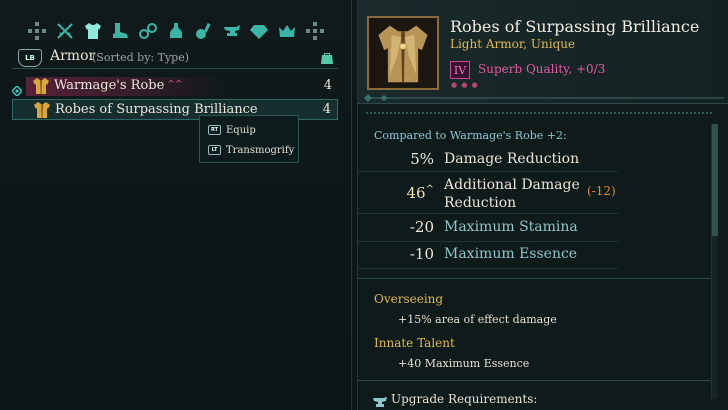  Describe the element at coordinates (464, 399) in the screenshot. I see `upgrade-requirements-label: Upgrade Requirements:` at that location.